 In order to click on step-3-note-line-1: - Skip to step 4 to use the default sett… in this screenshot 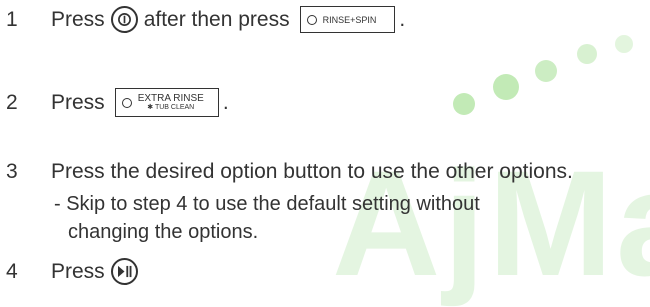, I will do `click(267, 204)`.